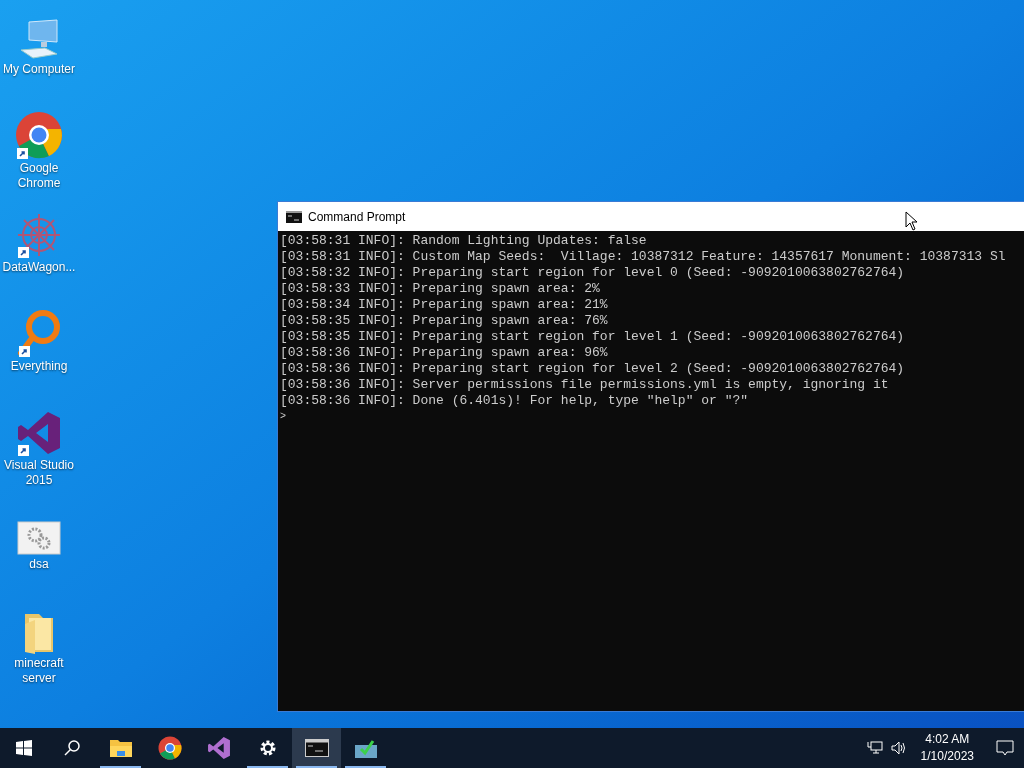 The width and height of the screenshot is (1024, 768). Describe the element at coordinates (39, 333) in the screenshot. I see `magnifier-icon` at that location.